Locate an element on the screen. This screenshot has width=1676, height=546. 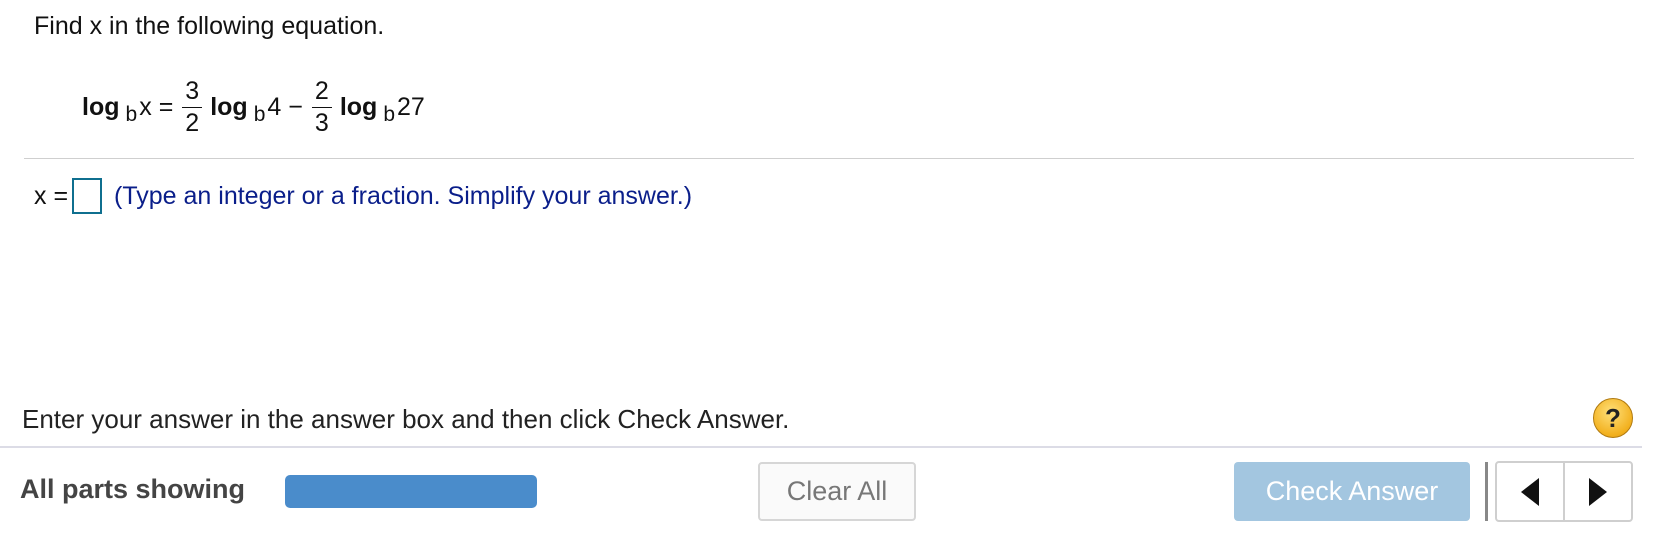
log-argument-1: 4 is located at coordinates (274, 106).